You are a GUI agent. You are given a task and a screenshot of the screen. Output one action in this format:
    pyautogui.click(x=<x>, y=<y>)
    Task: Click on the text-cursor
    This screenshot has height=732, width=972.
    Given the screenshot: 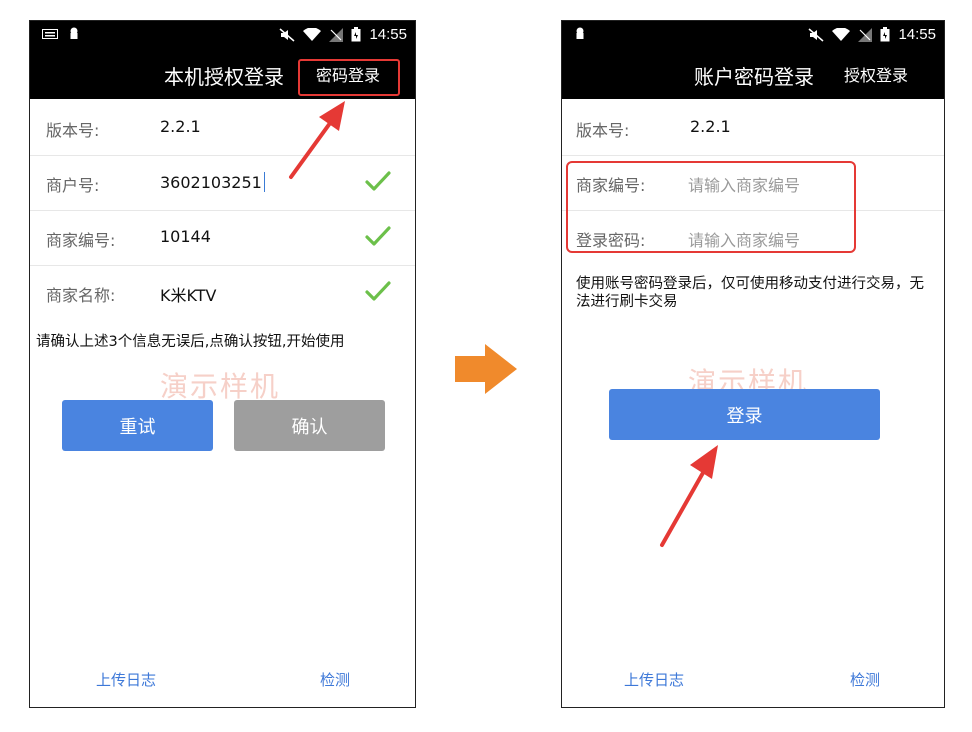 What is the action you would take?
    pyautogui.click(x=264, y=182)
    